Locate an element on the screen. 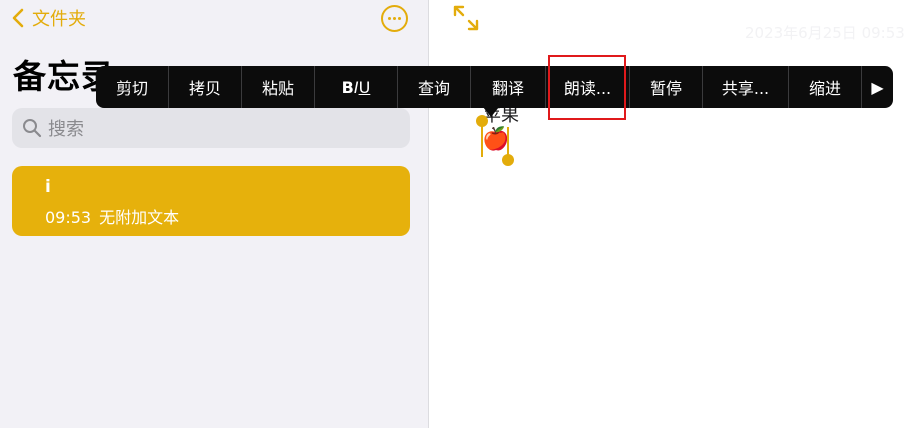 The height and width of the screenshot is (428, 917). speak-highlight-box is located at coordinates (587, 87).